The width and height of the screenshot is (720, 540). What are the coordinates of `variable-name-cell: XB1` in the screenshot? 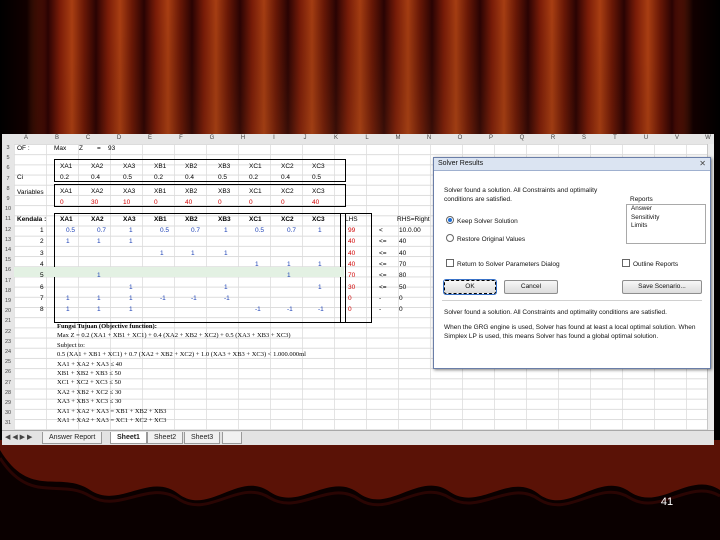 It's located at (160, 191).